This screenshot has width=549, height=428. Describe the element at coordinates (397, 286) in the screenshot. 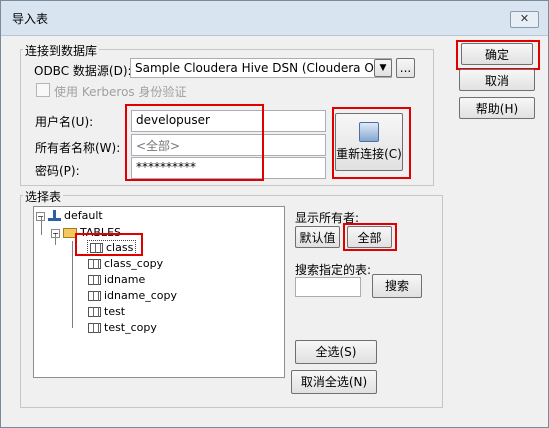

I see `search-button: 搜索` at that location.